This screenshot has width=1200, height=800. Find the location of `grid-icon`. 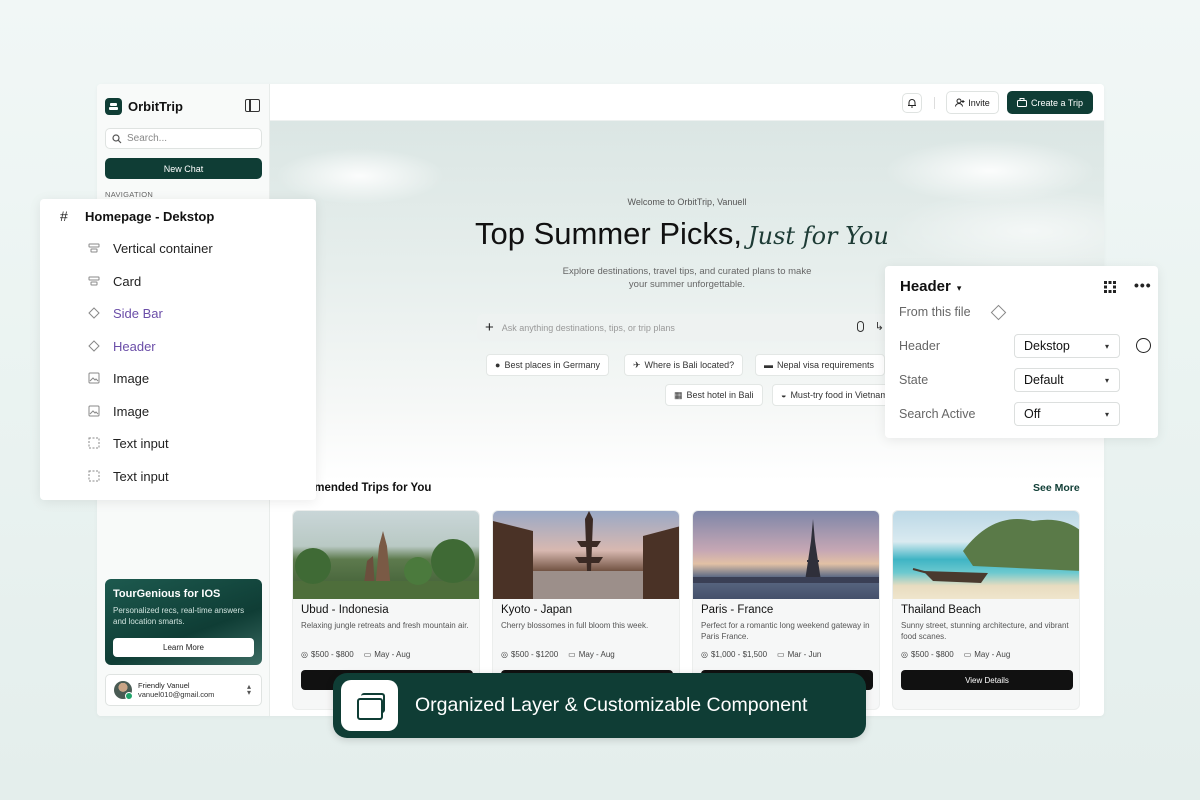

grid-icon is located at coordinates (1110, 287).